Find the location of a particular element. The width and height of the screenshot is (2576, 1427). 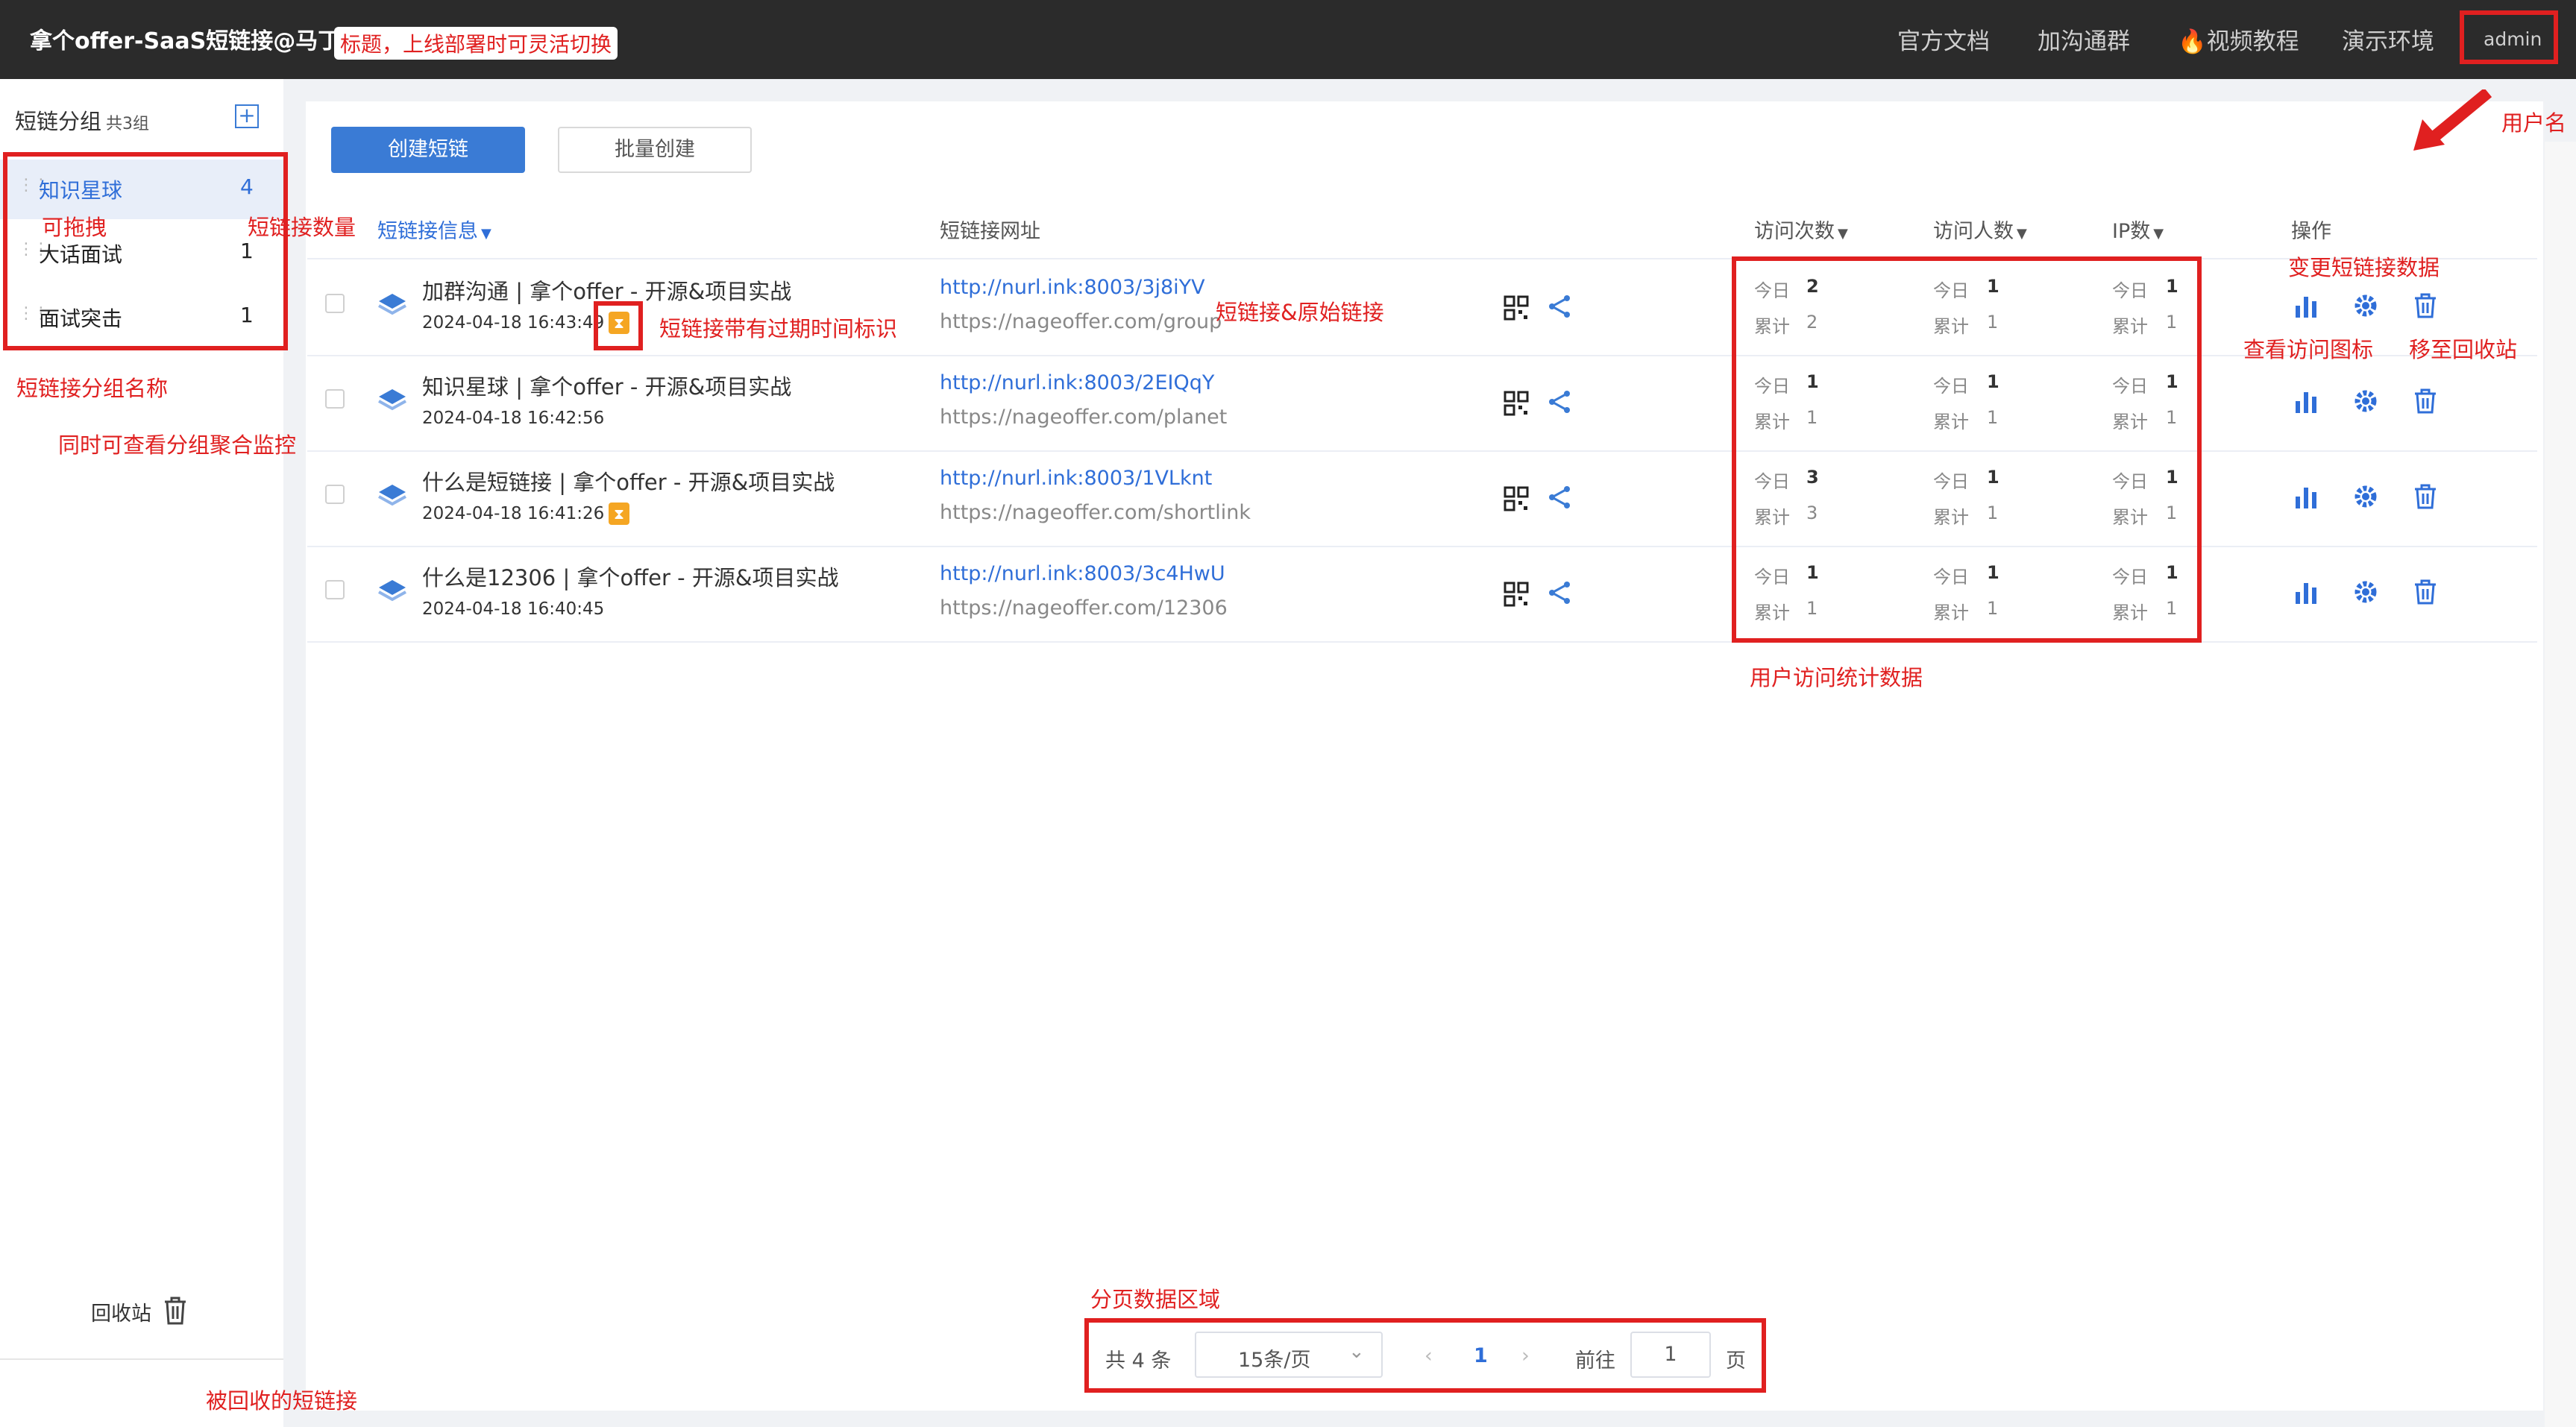

nav-docs: 官方文档 is located at coordinates (1944, 39).